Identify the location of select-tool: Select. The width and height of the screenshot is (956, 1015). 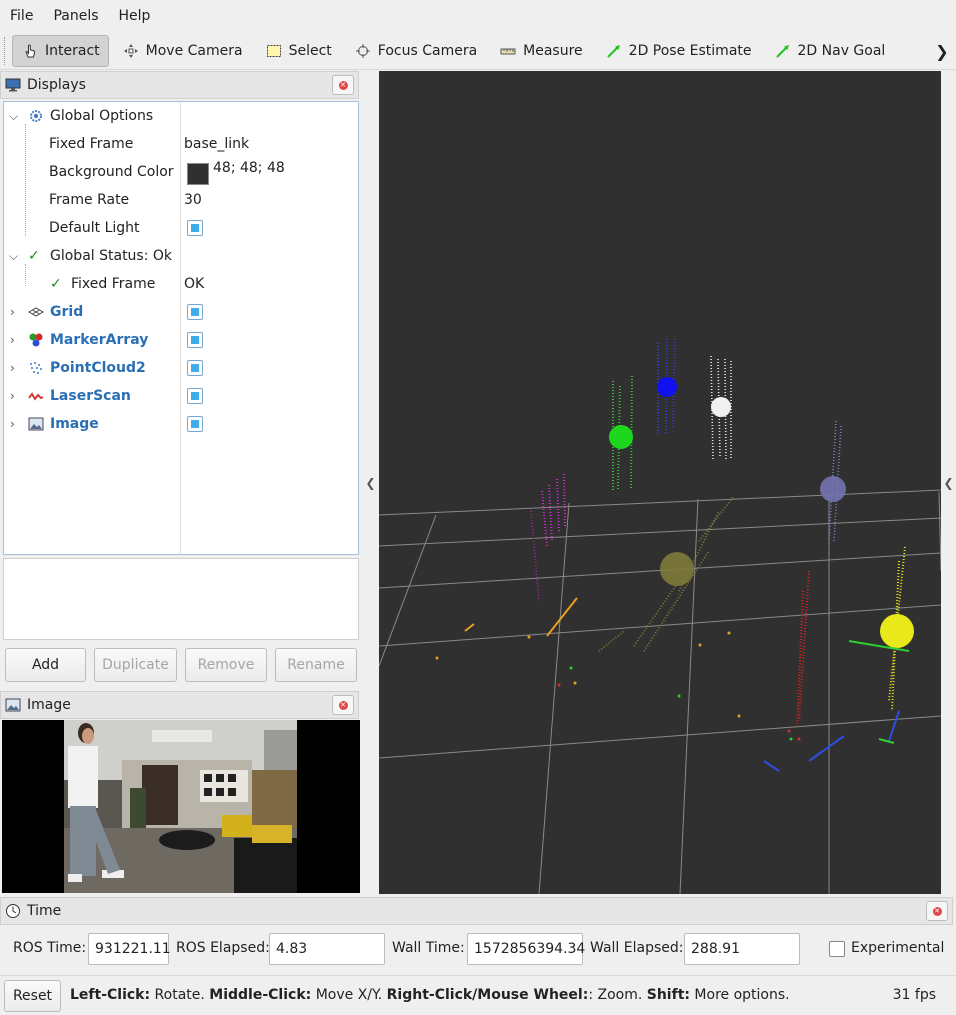
(298, 51).